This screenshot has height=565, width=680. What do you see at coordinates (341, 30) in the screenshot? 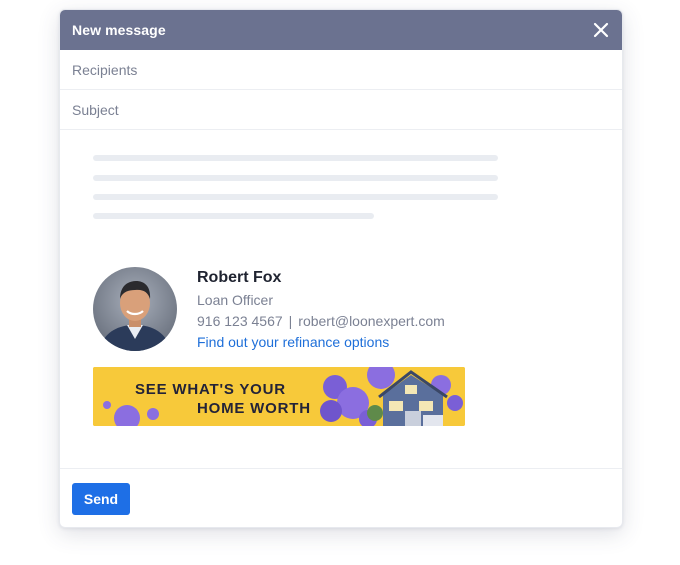
I see `compose-titlebar: New message` at bounding box center [341, 30].